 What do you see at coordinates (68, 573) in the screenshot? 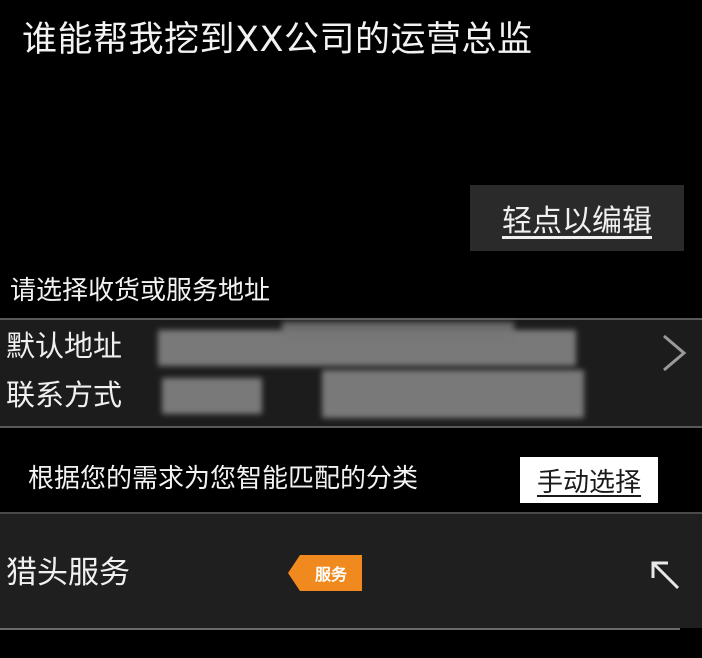
I see `category-label: 猎头服务` at bounding box center [68, 573].